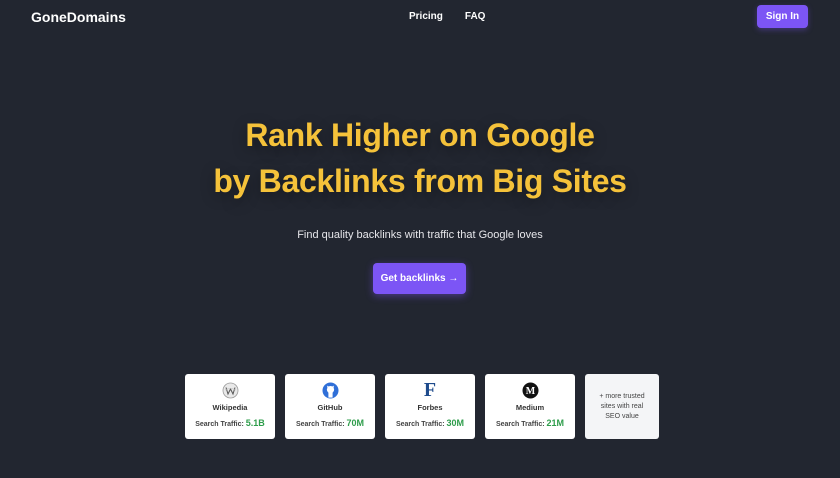 This screenshot has width=840, height=478. What do you see at coordinates (420, 135) in the screenshot?
I see `headline-line-1: Rank Higher on Google` at bounding box center [420, 135].